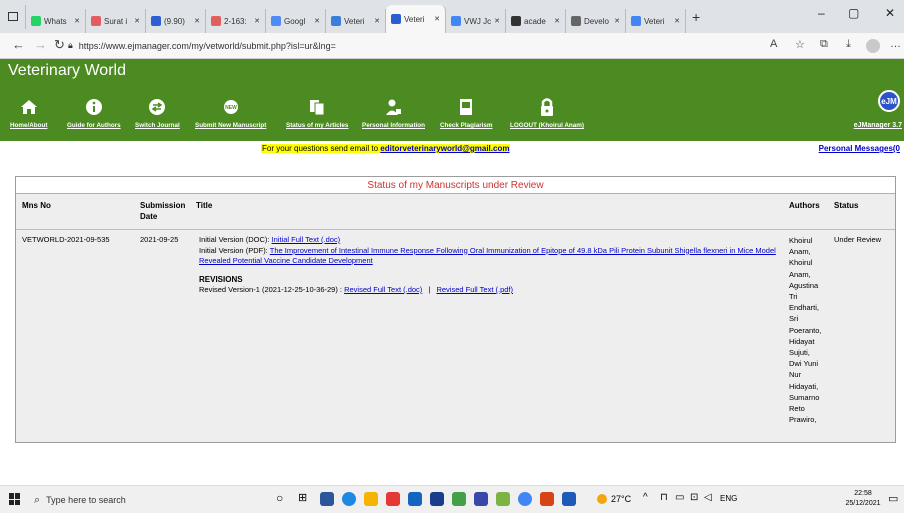  What do you see at coordinates (94, 107) in the screenshot?
I see `info-icon` at bounding box center [94, 107].